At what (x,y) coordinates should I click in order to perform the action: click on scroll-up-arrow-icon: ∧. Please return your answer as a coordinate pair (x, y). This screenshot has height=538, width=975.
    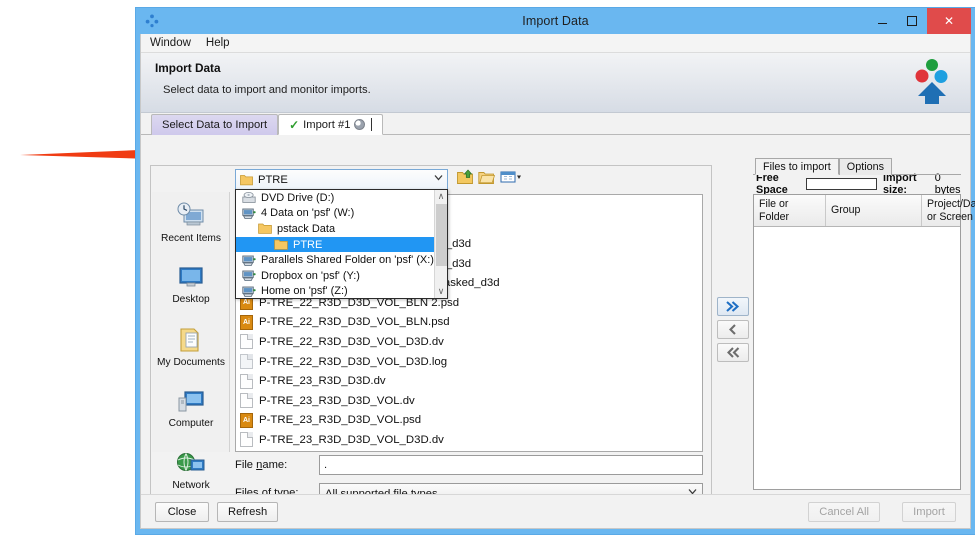
    Looking at the image, I should click on (441, 196).